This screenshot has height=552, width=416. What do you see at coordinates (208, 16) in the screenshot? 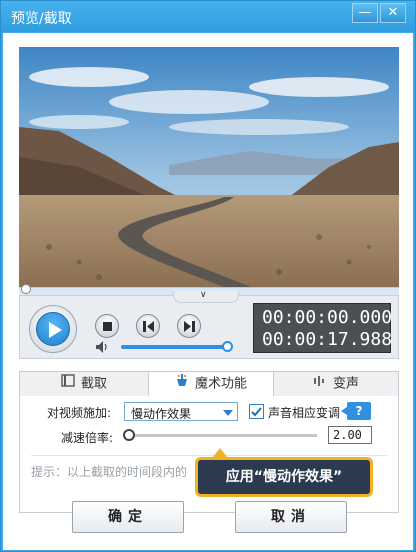
I see `title-bar: 预览/截取 — ✕` at bounding box center [208, 16].